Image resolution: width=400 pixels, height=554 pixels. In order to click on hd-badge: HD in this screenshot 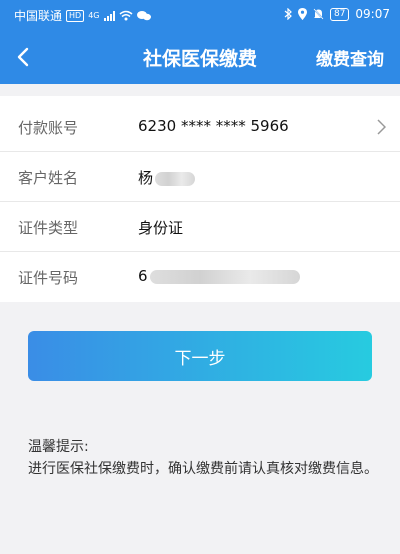, I will do `click(75, 15)`.